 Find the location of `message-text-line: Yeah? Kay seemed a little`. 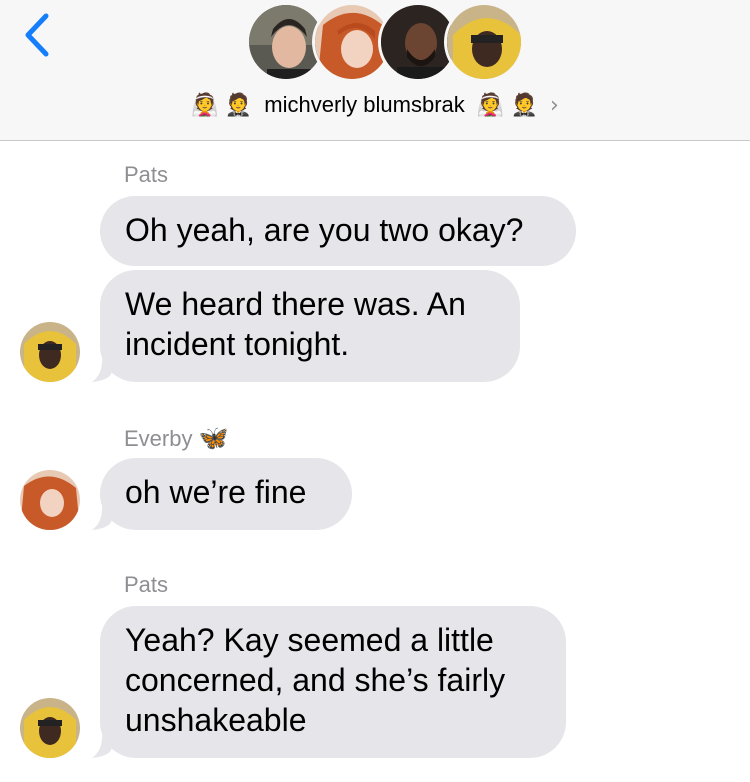

message-text-line: Yeah? Kay seemed a little is located at coordinates (309, 640).